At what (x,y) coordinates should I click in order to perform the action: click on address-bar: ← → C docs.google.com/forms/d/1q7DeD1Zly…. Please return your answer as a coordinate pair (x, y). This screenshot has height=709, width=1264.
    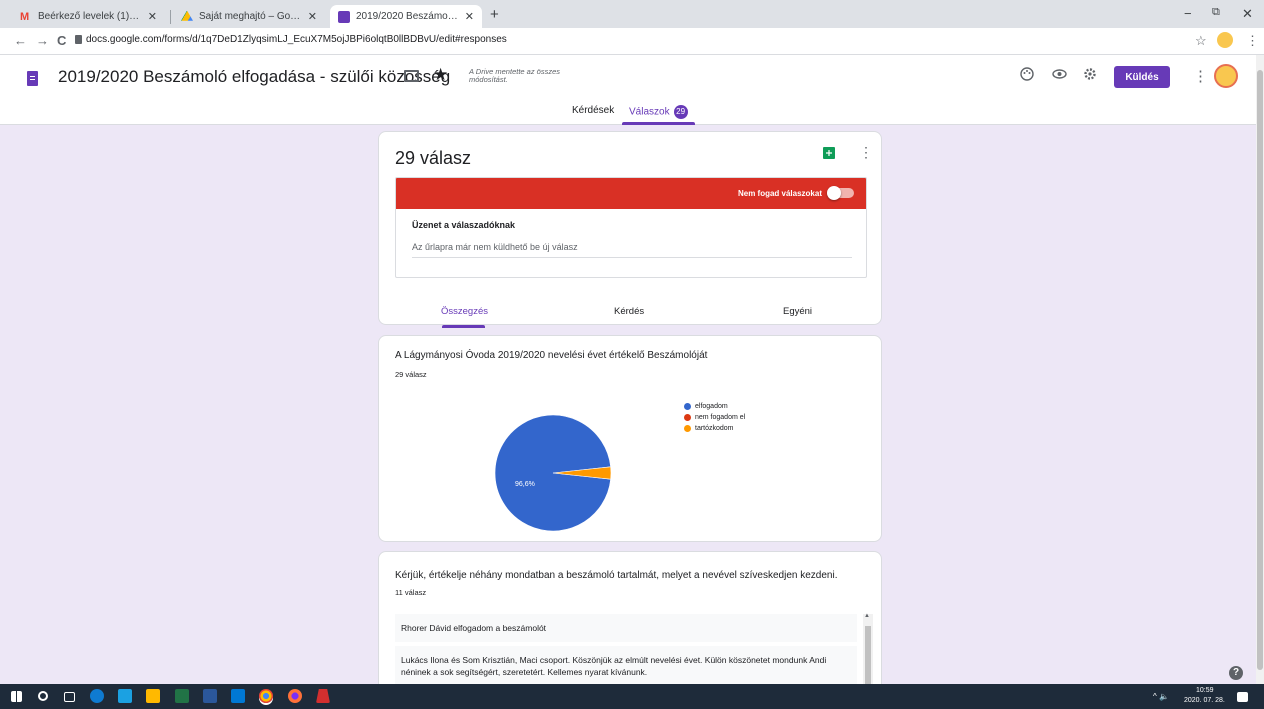
    Looking at the image, I should click on (632, 41).